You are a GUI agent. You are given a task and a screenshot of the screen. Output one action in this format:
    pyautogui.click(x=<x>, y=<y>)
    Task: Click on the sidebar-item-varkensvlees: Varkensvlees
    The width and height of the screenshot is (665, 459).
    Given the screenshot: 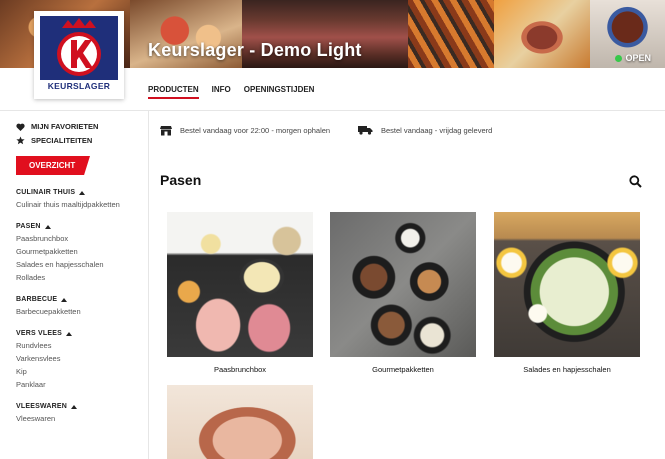 What is the action you would take?
    pyautogui.click(x=80, y=358)
    